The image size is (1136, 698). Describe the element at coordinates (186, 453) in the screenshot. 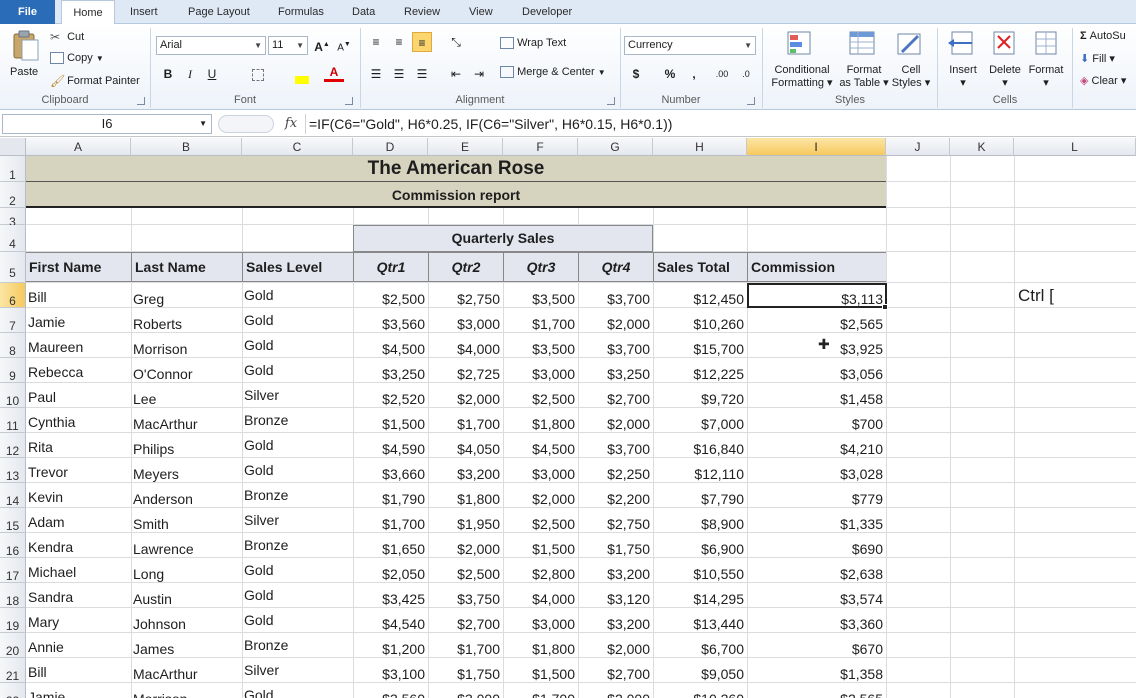

I see `table-cell: Philips` at that location.